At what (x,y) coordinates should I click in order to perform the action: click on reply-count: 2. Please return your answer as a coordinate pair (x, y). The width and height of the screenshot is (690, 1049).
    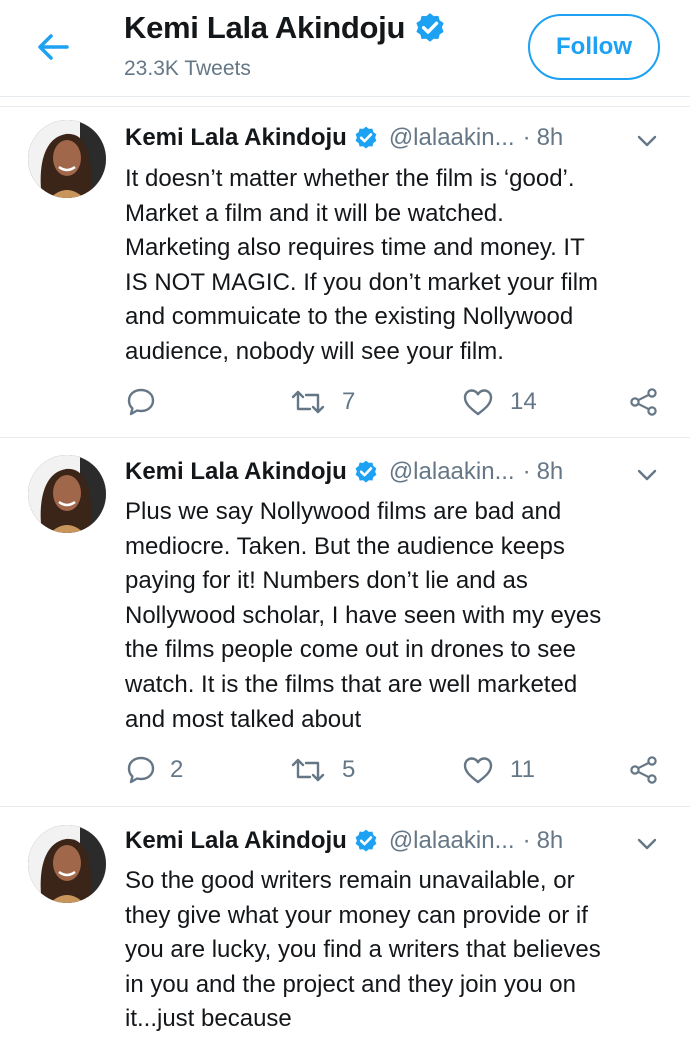
    Looking at the image, I should click on (177, 769).